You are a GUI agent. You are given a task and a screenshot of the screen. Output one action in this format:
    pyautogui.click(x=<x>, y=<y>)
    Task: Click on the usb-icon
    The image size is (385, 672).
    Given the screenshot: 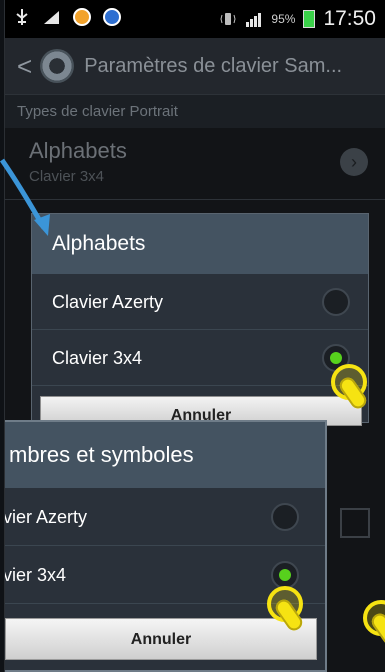 What is the action you would take?
    pyautogui.click(x=22, y=17)
    